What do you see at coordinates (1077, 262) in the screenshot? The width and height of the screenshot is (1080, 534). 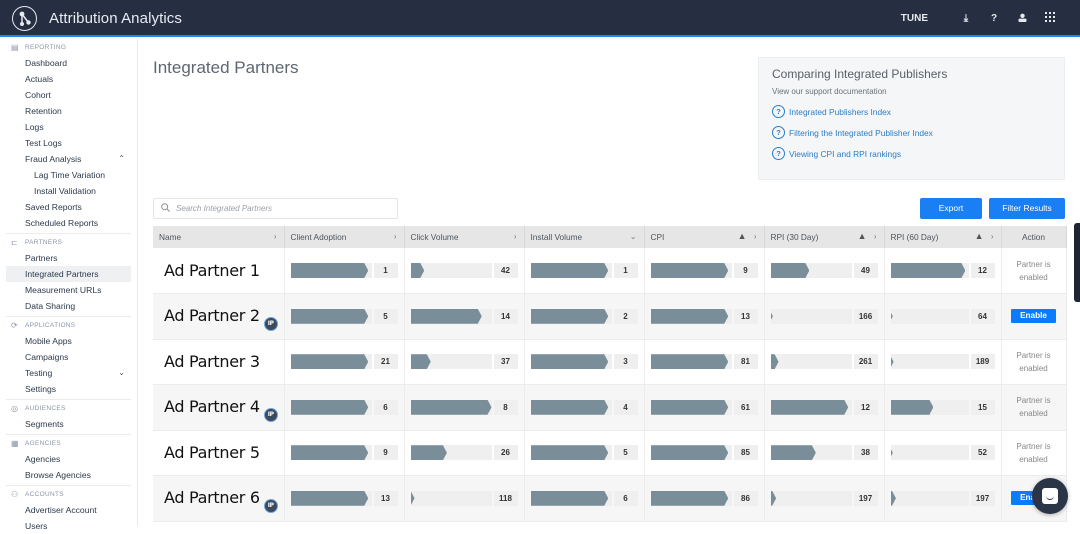 I see `side-panel-handle` at bounding box center [1077, 262].